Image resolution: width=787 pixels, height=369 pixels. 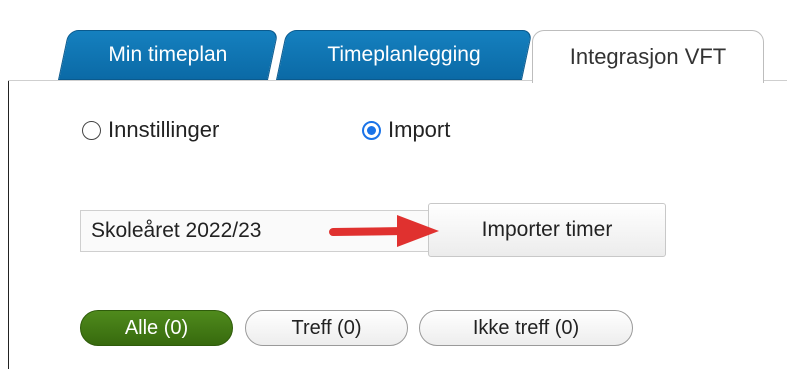 I want to click on tab-label: Integrasjon VFT, so click(x=648, y=56).